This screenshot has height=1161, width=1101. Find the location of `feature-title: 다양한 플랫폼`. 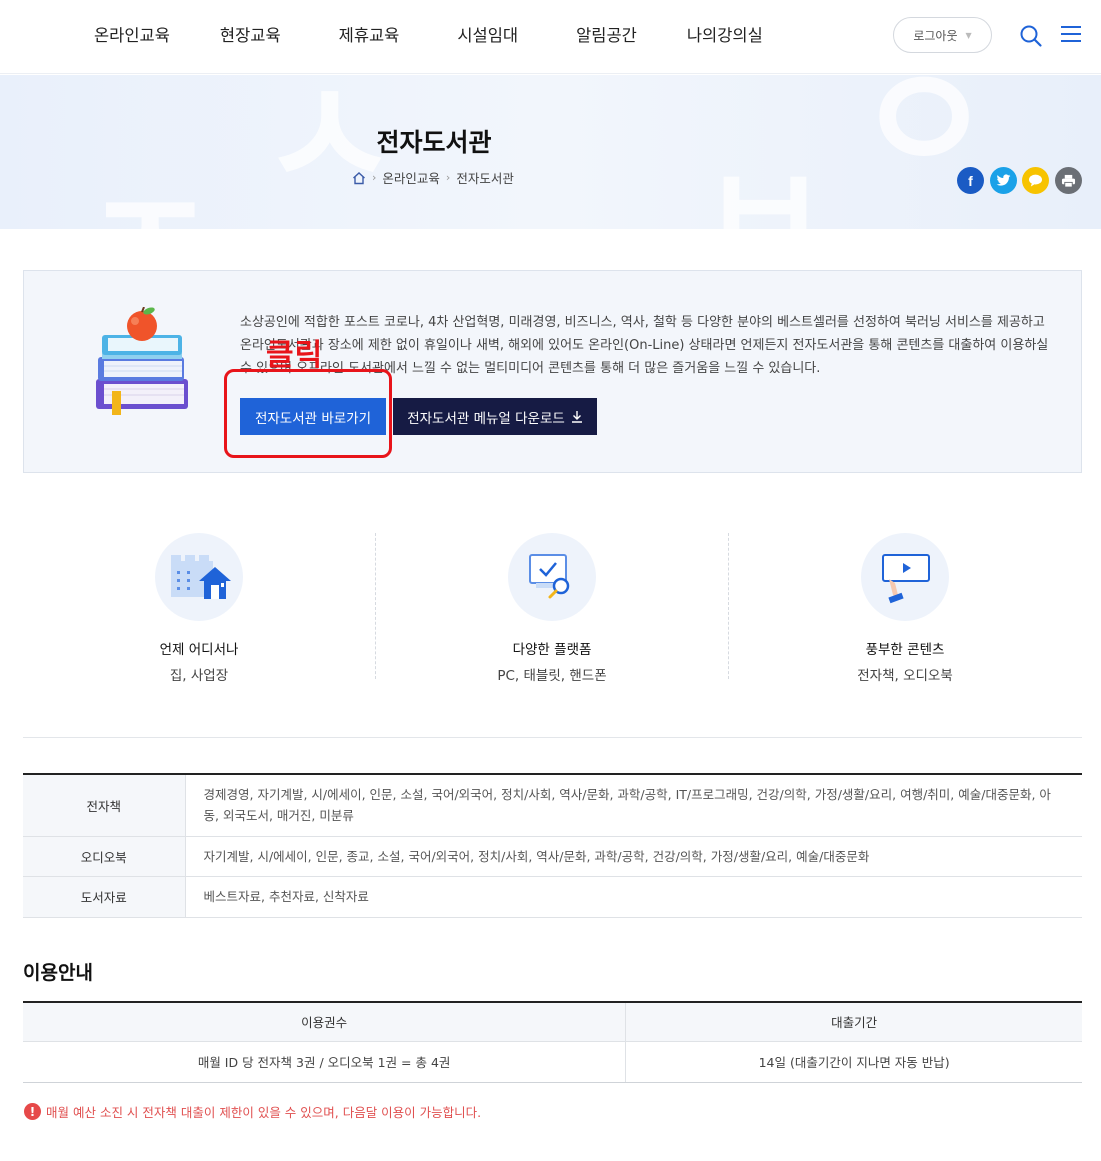

feature-title: 다양한 플랫폼 is located at coordinates (552, 650).